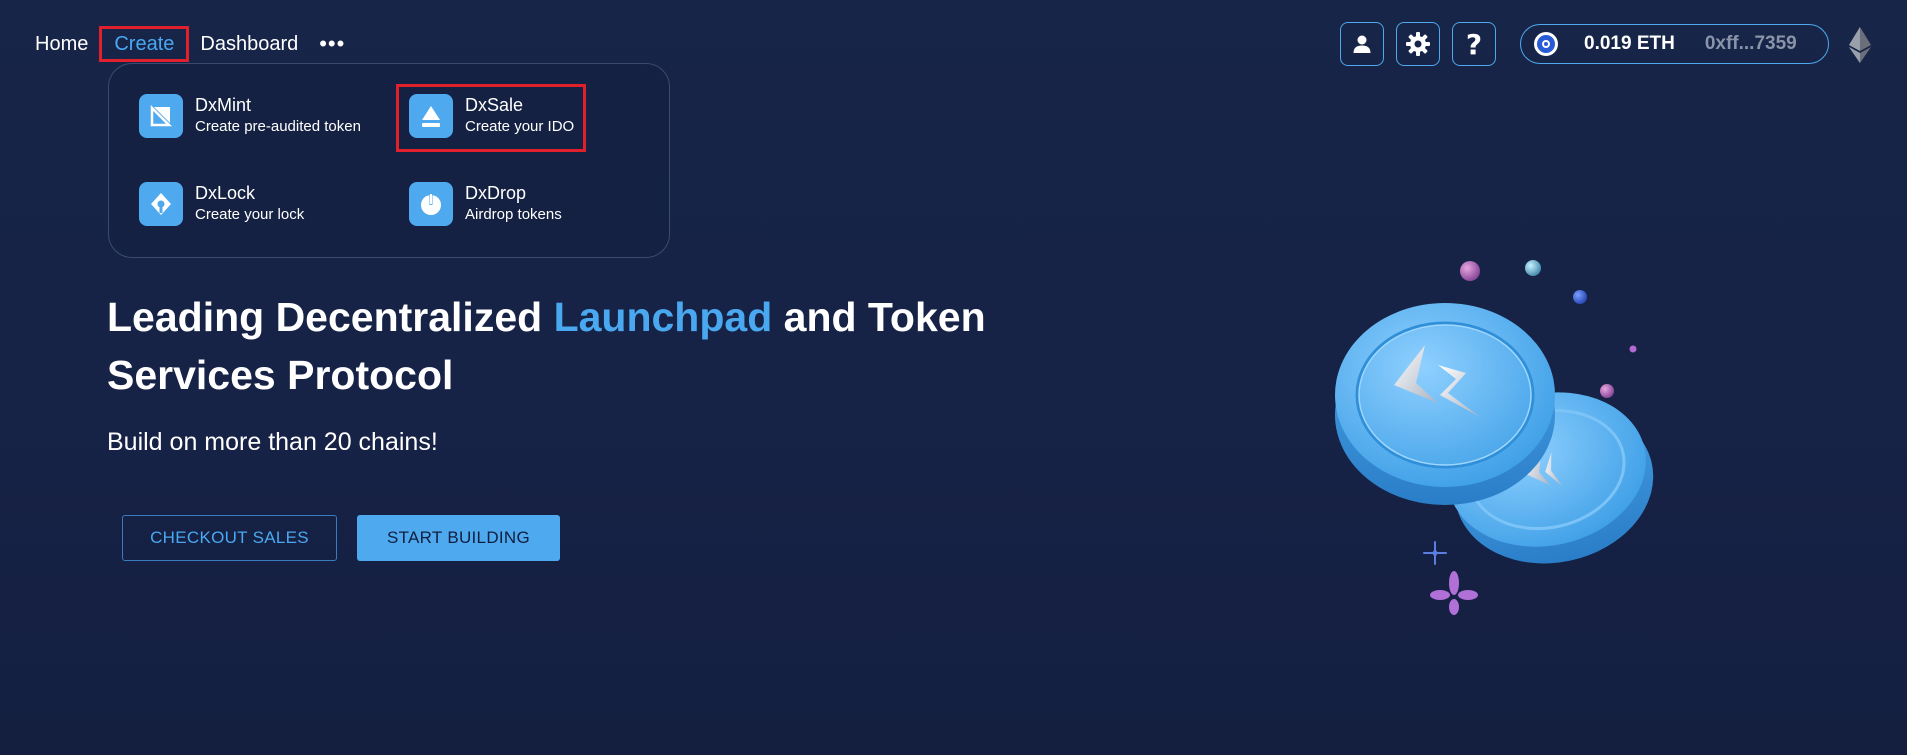  What do you see at coordinates (278, 126) in the screenshot?
I see `dropdown-item-subtitle: Create pre-audited token` at bounding box center [278, 126].